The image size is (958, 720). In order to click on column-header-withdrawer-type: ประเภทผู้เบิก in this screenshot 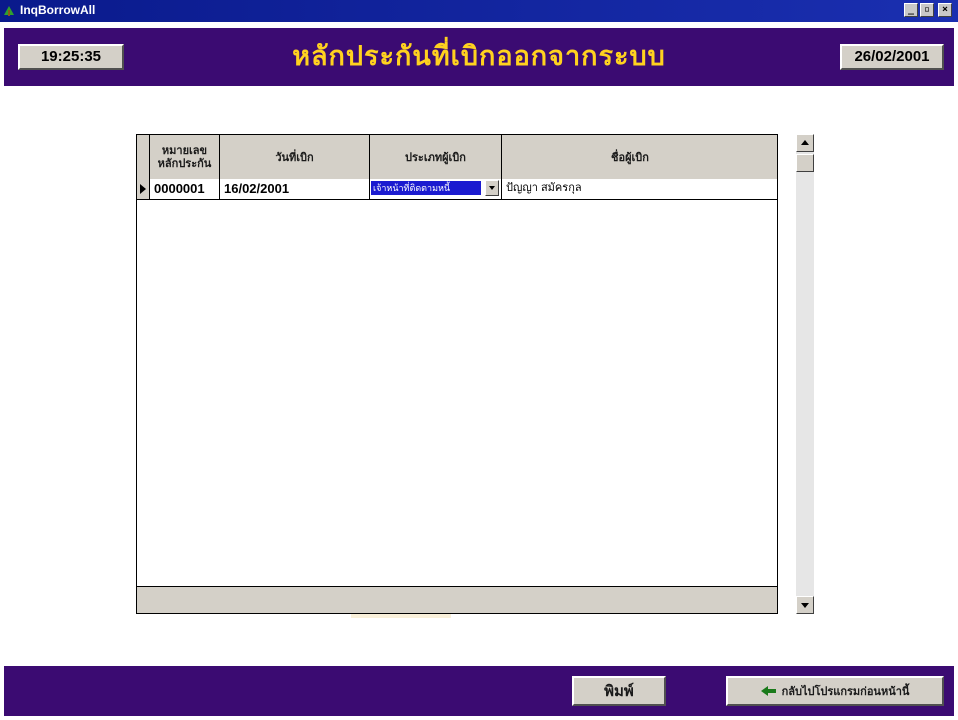, I will do `click(436, 157)`.